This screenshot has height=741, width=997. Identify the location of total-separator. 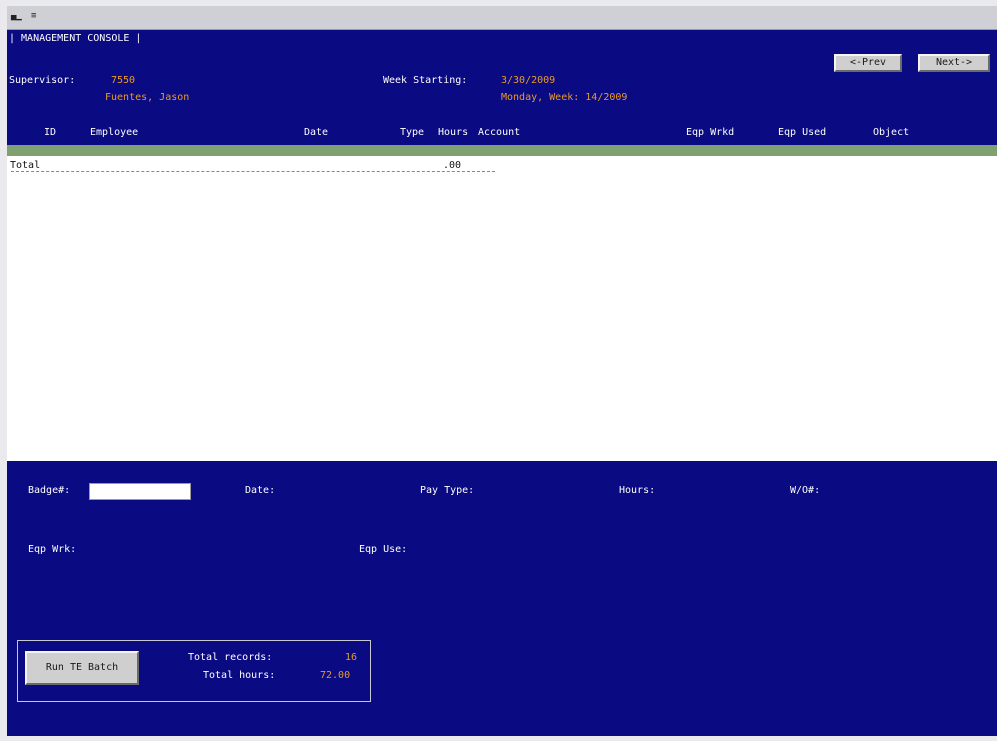
(253, 171).